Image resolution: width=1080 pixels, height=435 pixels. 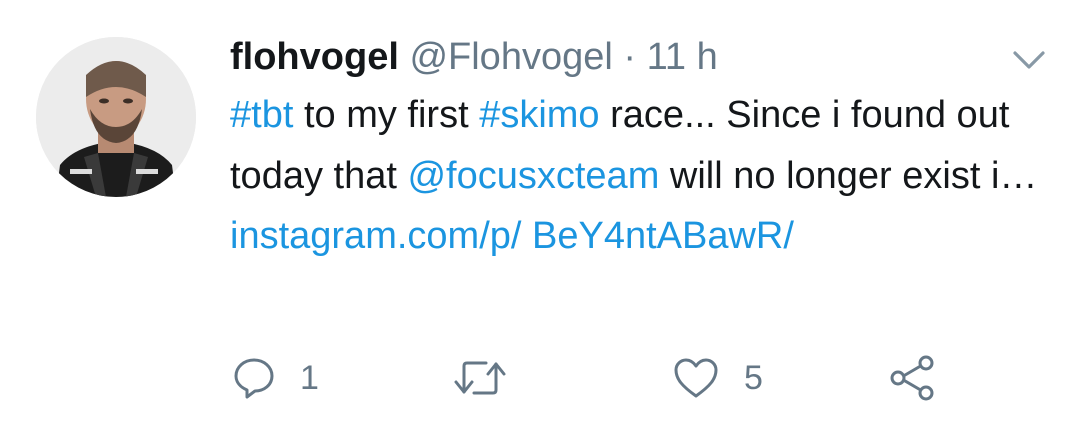 What do you see at coordinates (254, 378) in the screenshot?
I see `reply-icon` at bounding box center [254, 378].